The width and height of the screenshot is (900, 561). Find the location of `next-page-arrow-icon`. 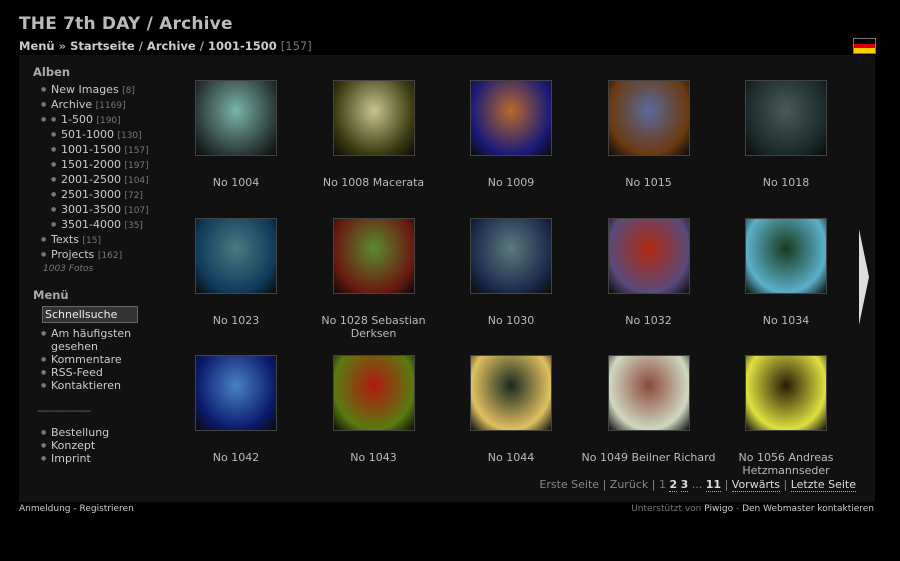

next-page-arrow-icon is located at coordinates (864, 277).